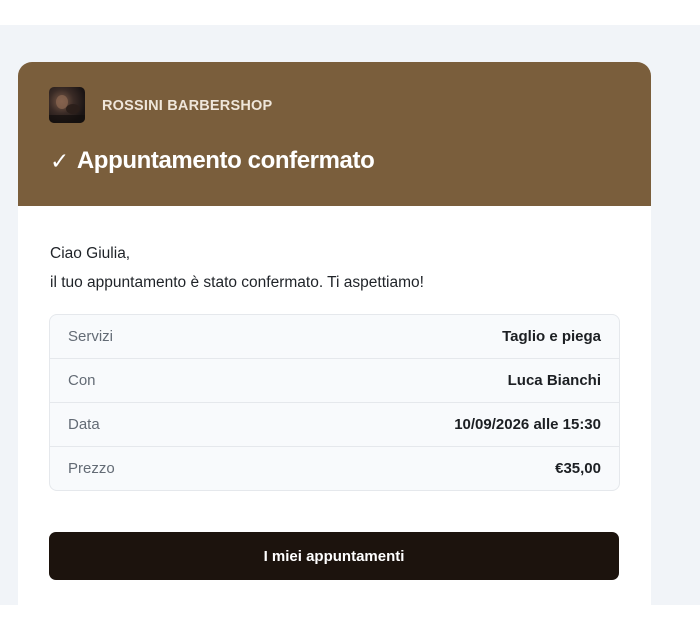  Describe the element at coordinates (91, 468) in the screenshot. I see `detail-label: Prezzo` at that location.